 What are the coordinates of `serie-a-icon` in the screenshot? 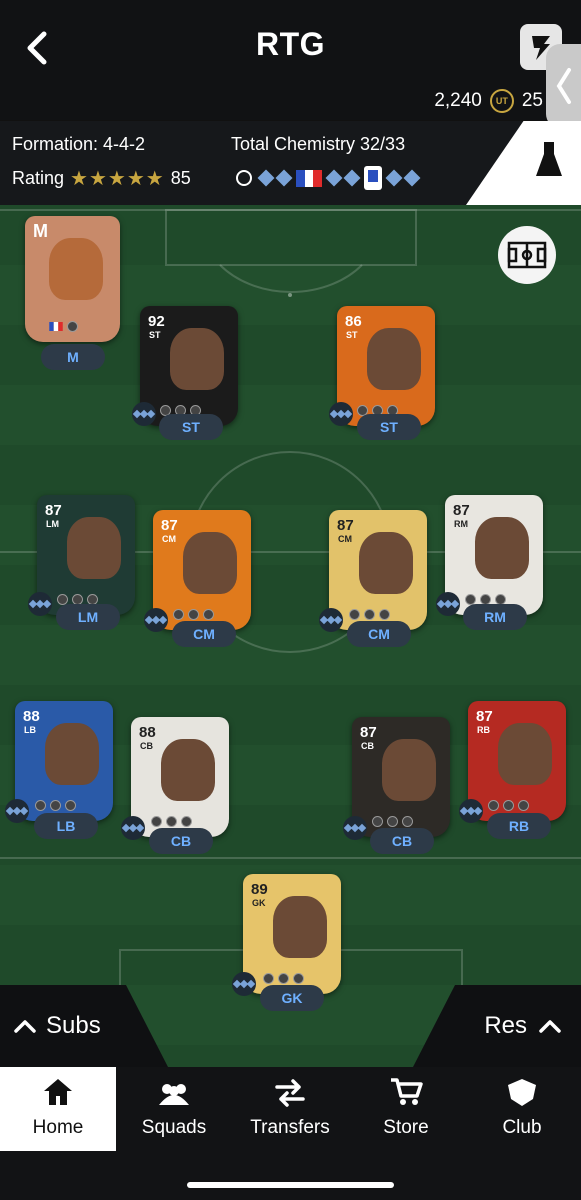 It's located at (373, 178).